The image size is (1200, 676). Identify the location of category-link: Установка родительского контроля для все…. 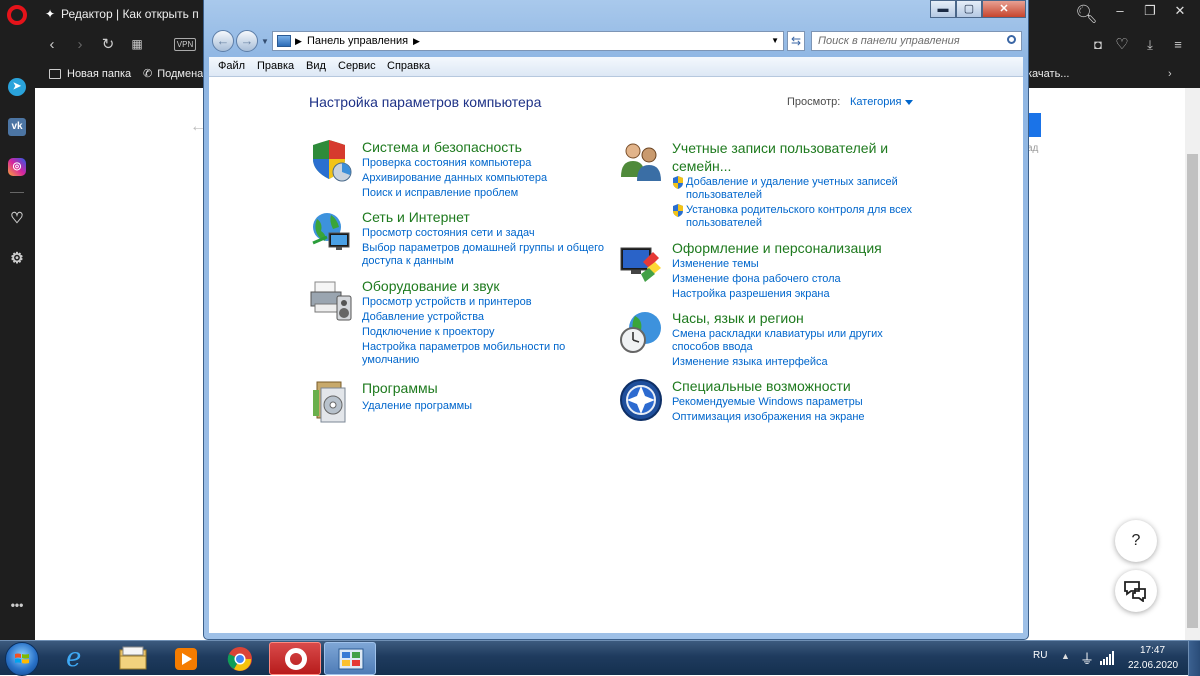
(801, 217).